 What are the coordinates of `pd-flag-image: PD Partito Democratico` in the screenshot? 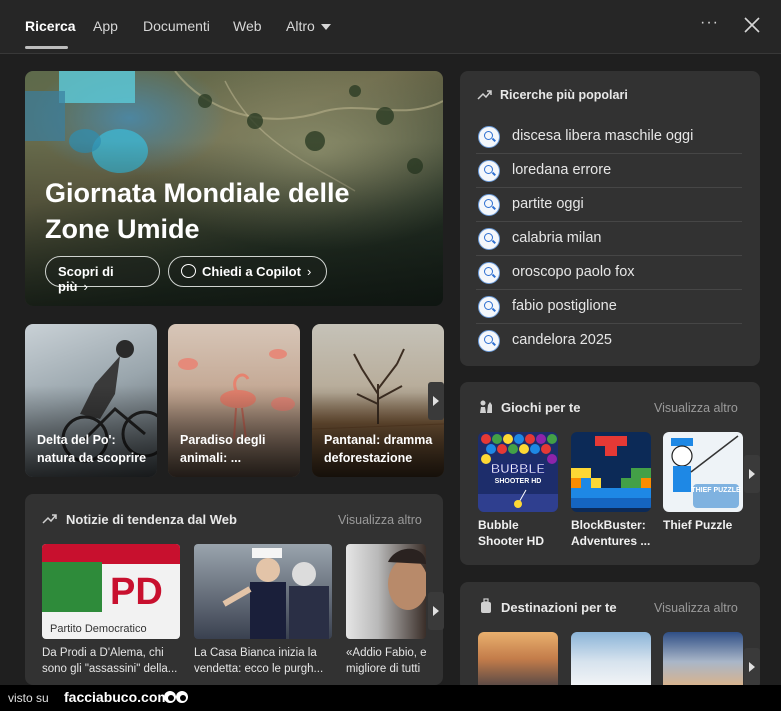 It's located at (111, 589).